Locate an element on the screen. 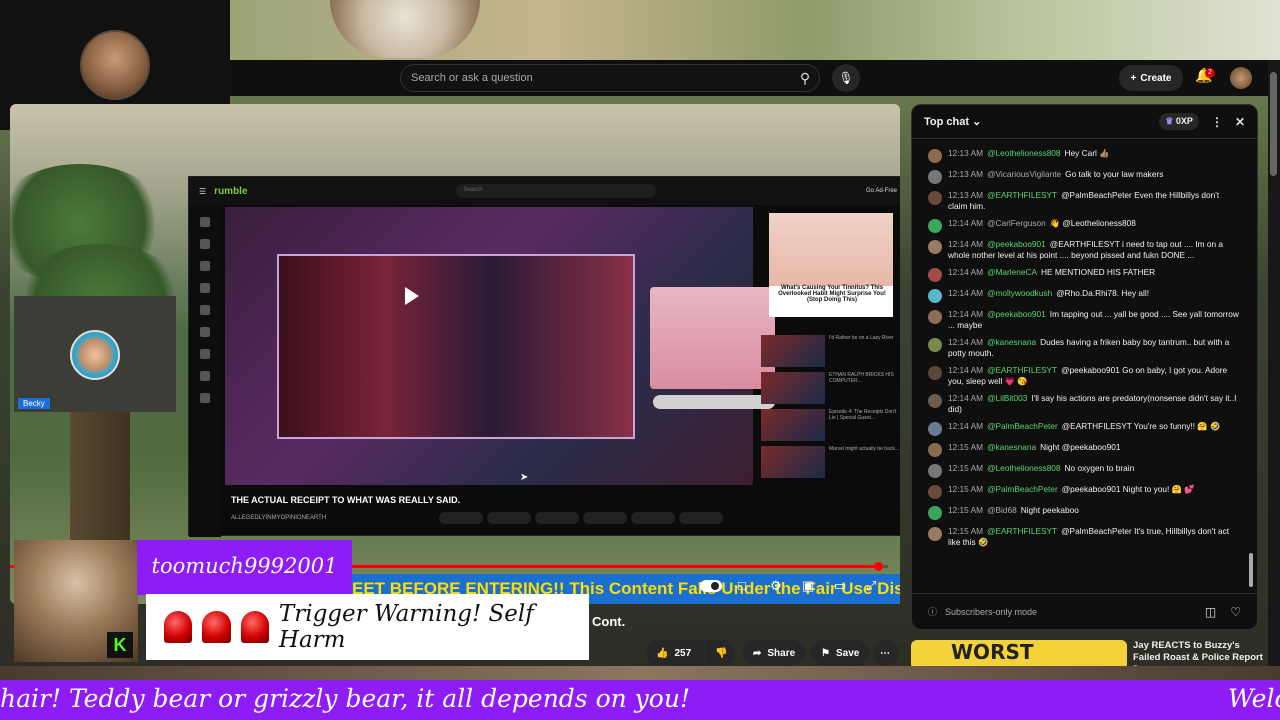 Image resolution: width=1280 pixels, height=720 pixels. more-vert-icon: ⋮ is located at coordinates (1217, 122).